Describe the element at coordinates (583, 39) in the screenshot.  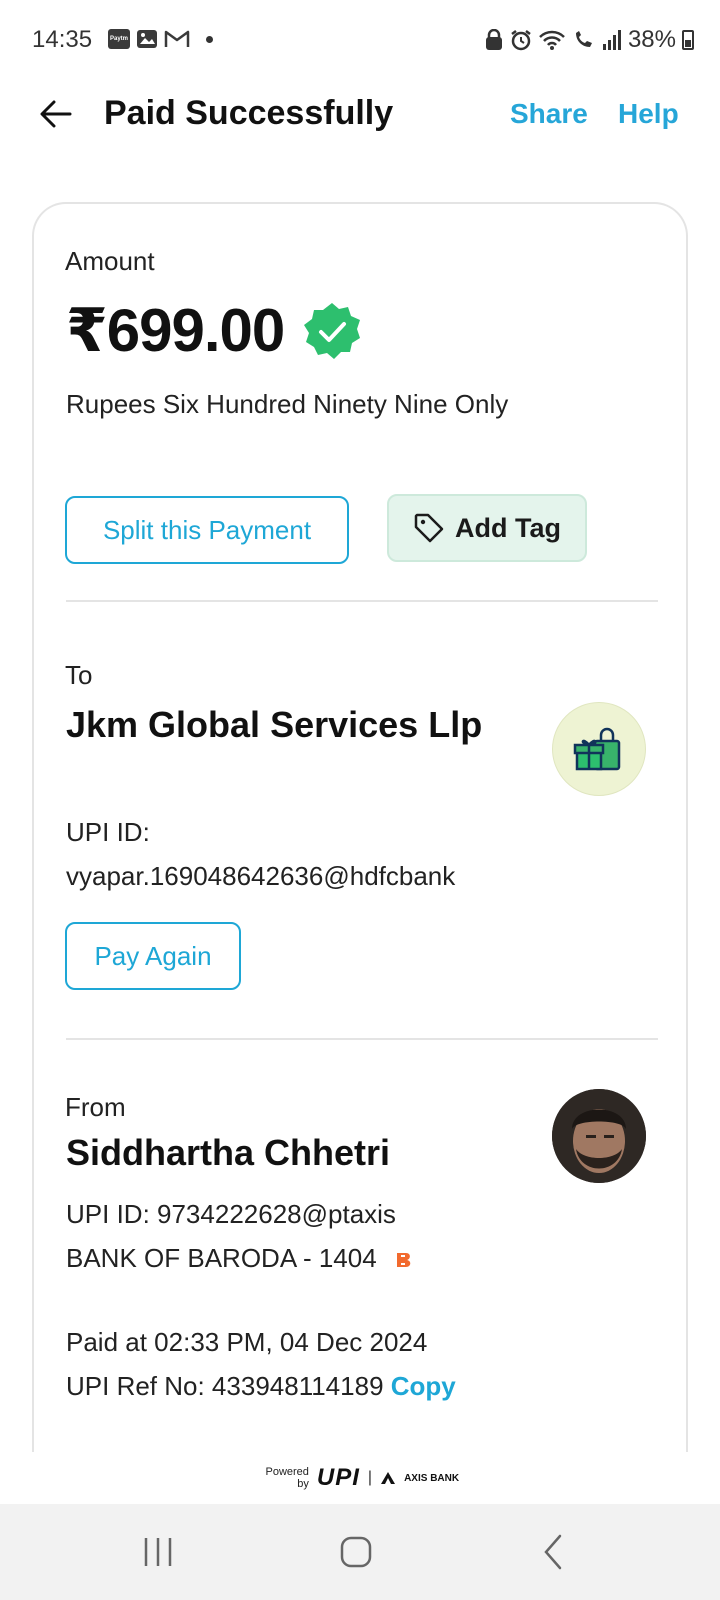
I see `call-icon` at that location.